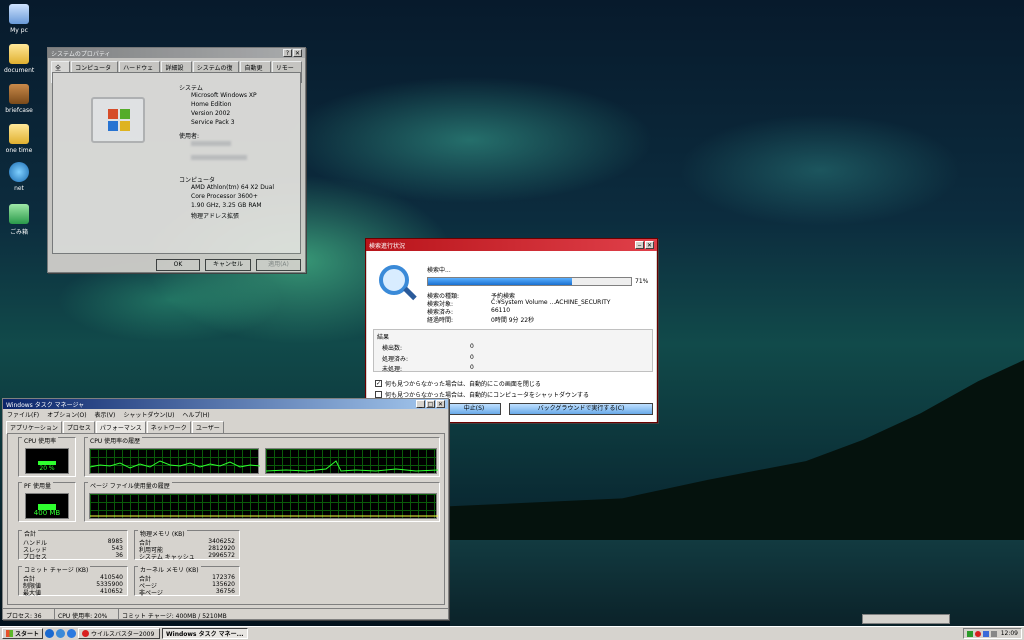 The width and height of the screenshot is (1024, 640). Describe the element at coordinates (1009, 633) in the screenshot. I see `clock: 12:09` at that location.